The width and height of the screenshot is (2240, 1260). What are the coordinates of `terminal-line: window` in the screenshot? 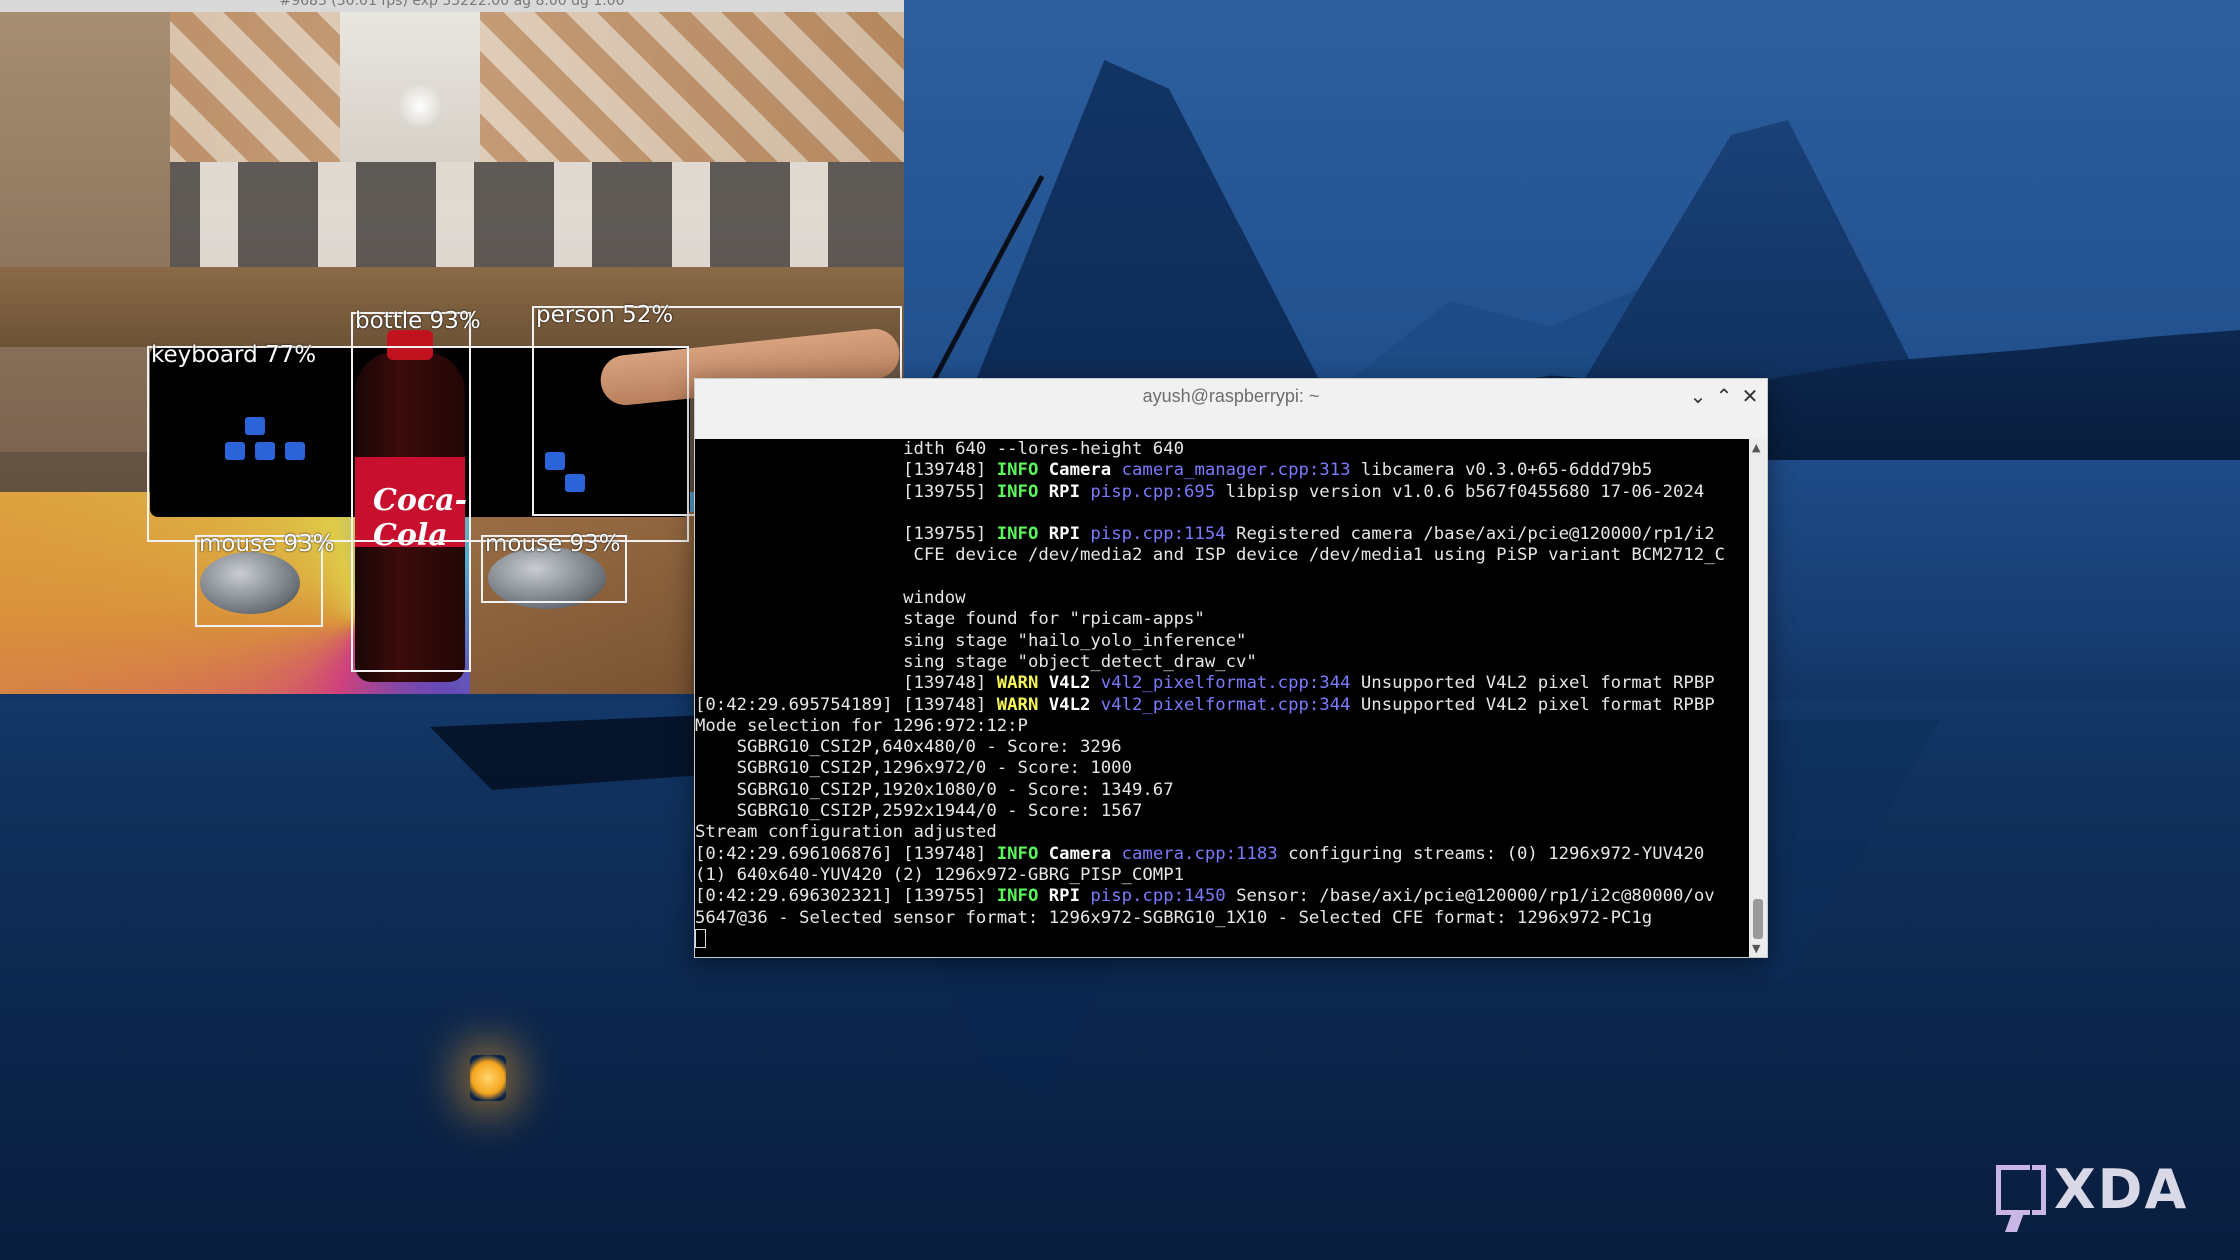 It's located at (1222, 598).